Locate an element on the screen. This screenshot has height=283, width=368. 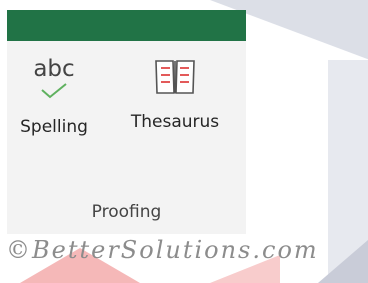
thesaurus-label: Thesaurus is located at coordinates (175, 122).